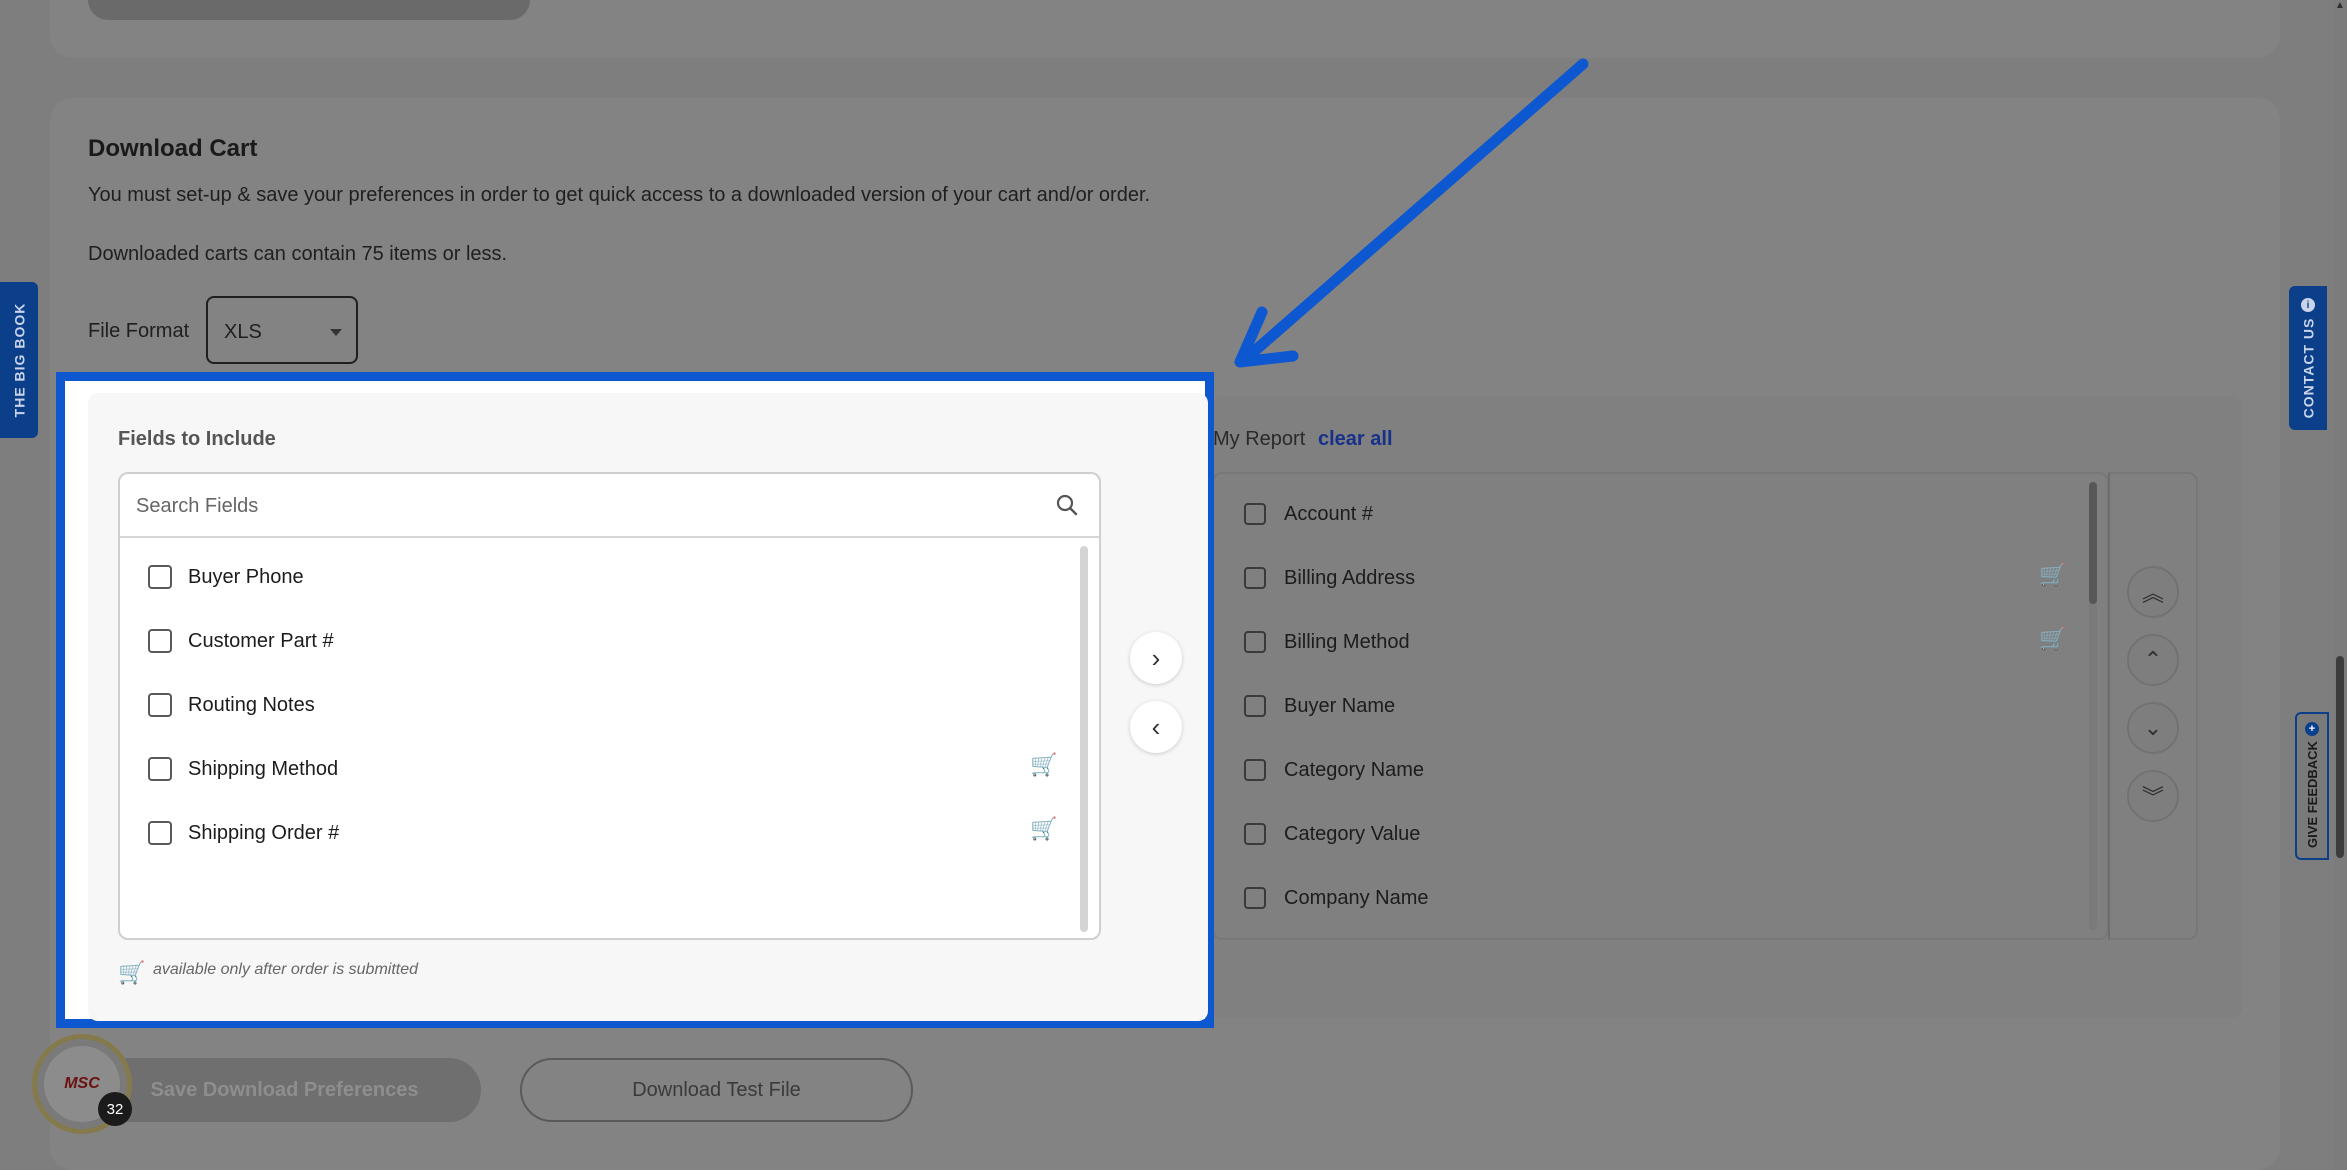 Image resolution: width=2347 pixels, height=1170 pixels. I want to click on notification-badge: 32, so click(115, 1109).